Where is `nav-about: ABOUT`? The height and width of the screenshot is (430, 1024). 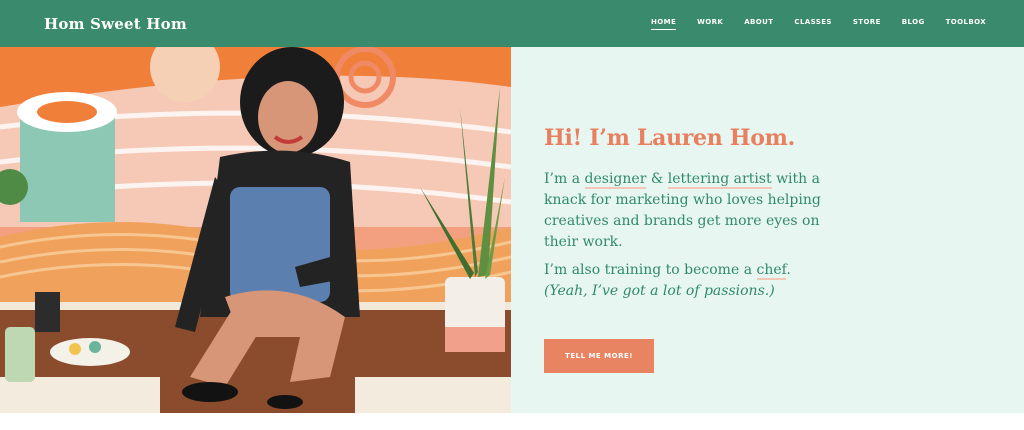
nav-about: ABOUT is located at coordinates (758, 24).